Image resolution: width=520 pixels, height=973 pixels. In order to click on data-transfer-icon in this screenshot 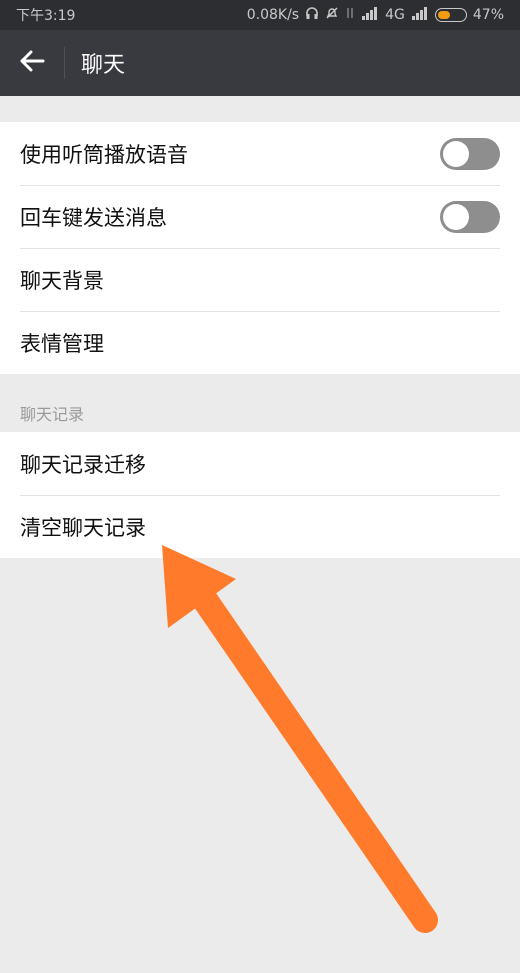, I will do `click(350, 15)`.